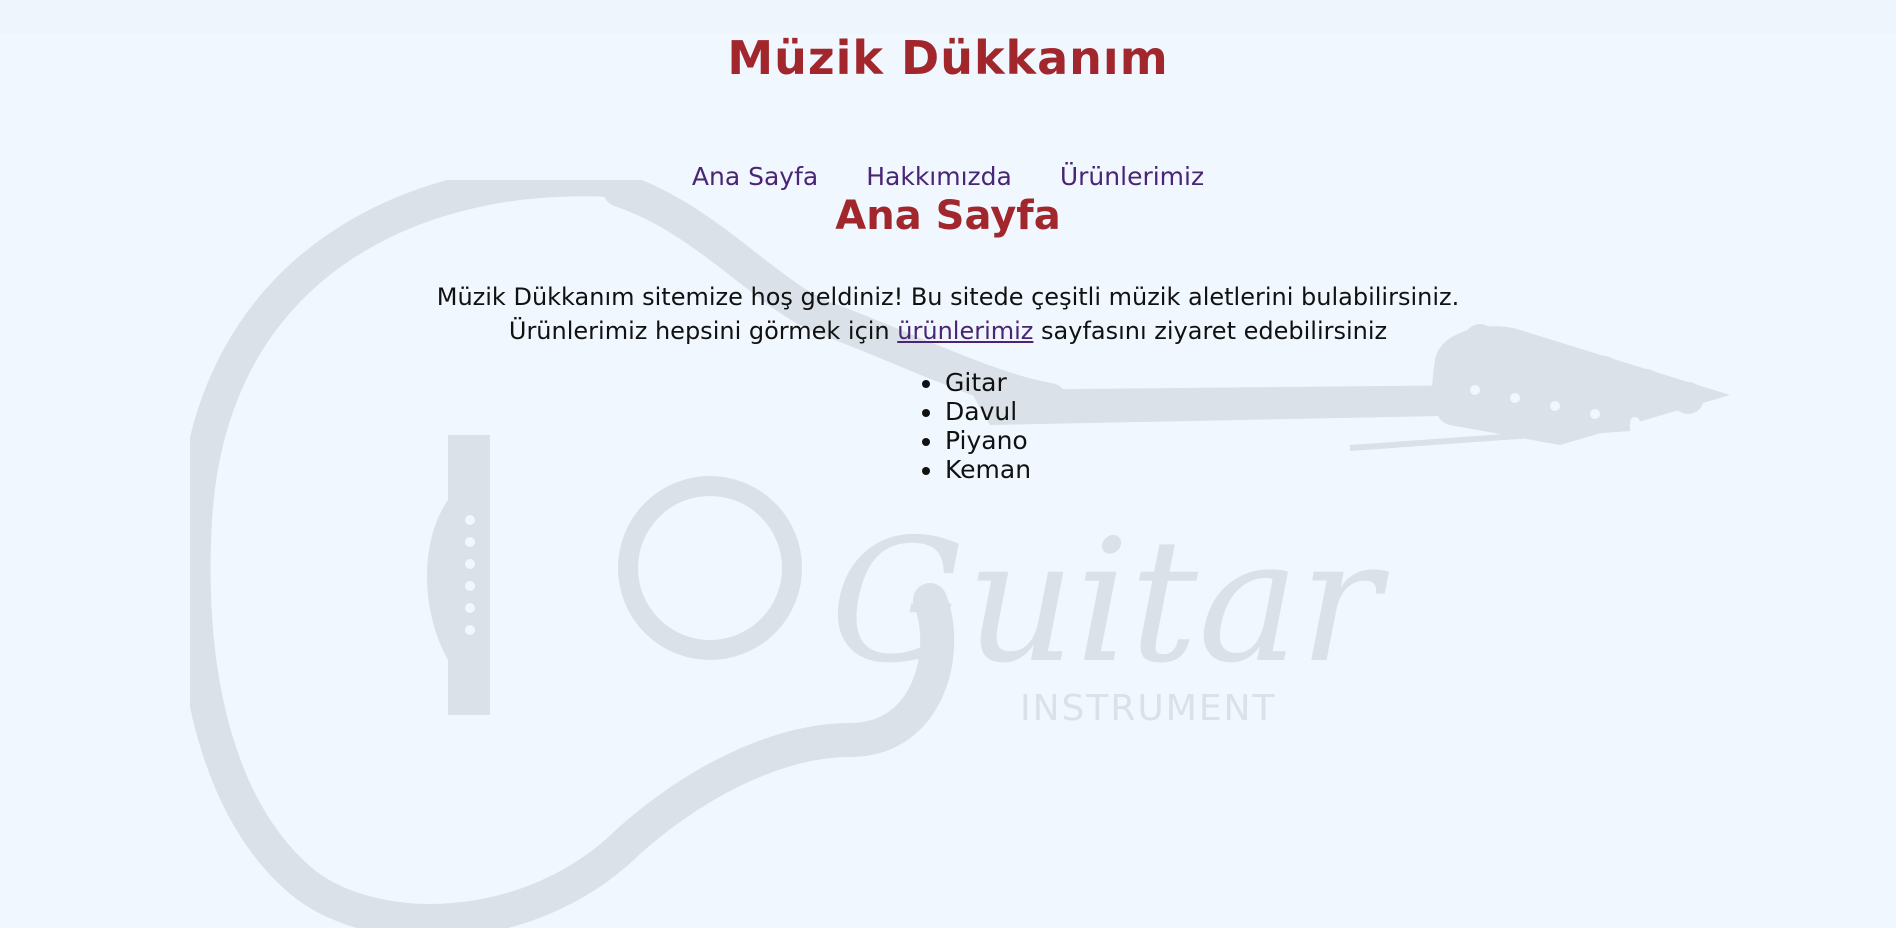  I want to click on list-item-piyano: Piyano, so click(974, 440).